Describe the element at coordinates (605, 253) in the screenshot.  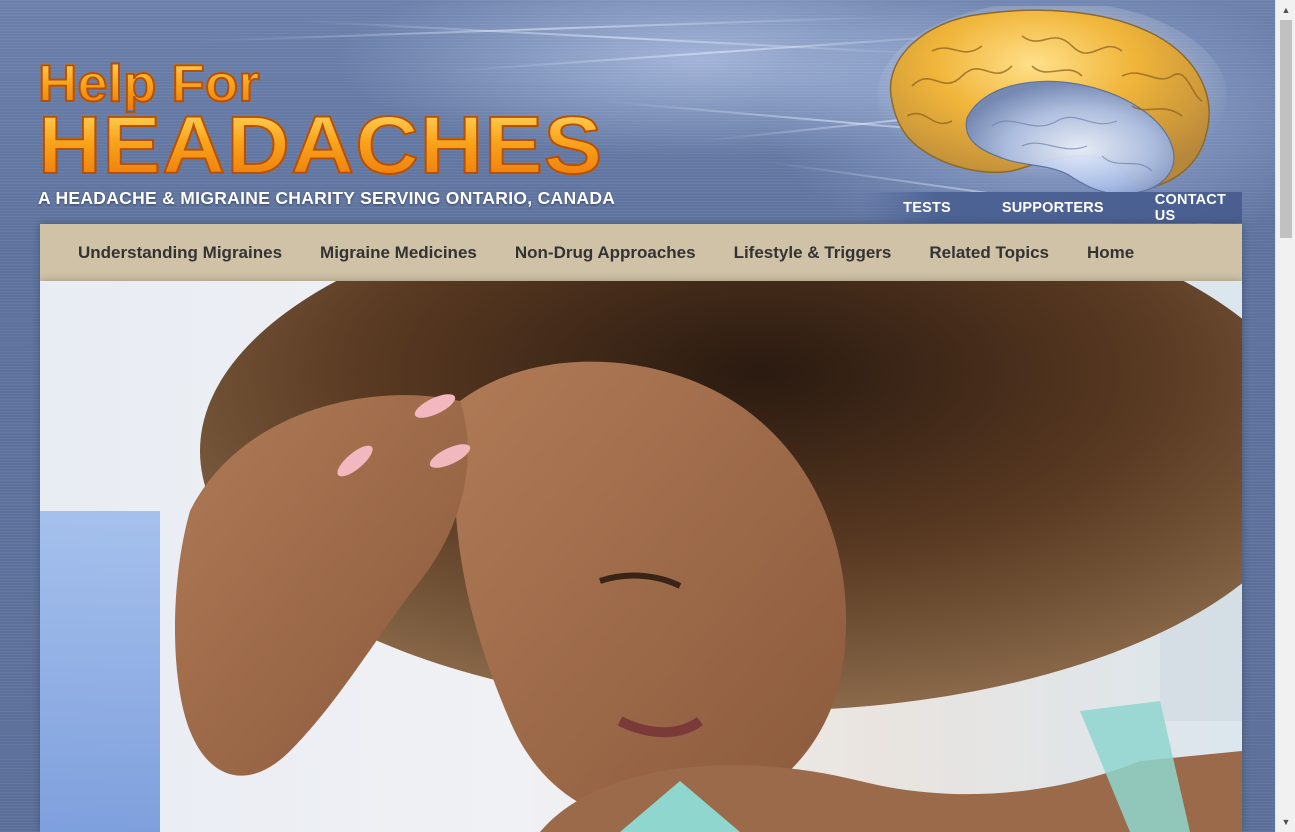
I see `nav-non-drug-approaches: Non-Drug Approaches` at that location.